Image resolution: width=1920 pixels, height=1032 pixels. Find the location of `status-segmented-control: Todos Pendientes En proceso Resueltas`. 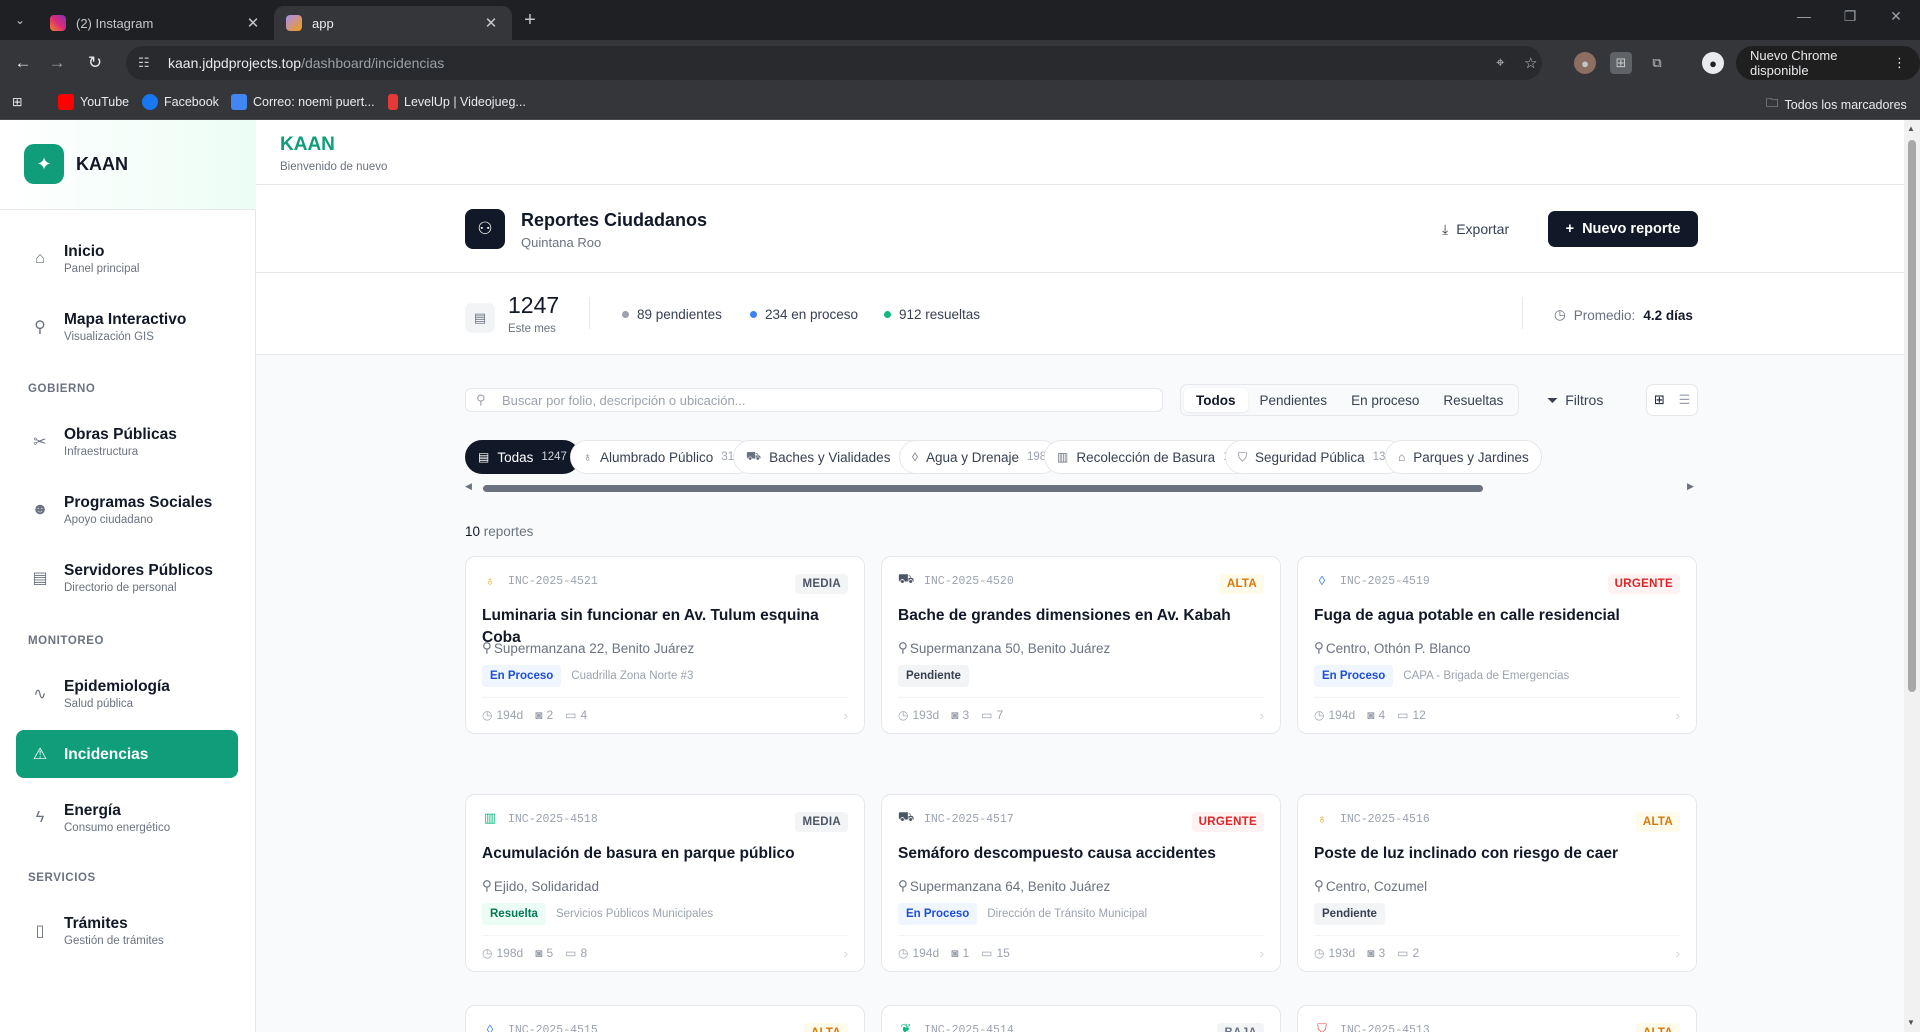

status-segmented-control: Todos Pendientes En proceso Resueltas is located at coordinates (1350, 400).